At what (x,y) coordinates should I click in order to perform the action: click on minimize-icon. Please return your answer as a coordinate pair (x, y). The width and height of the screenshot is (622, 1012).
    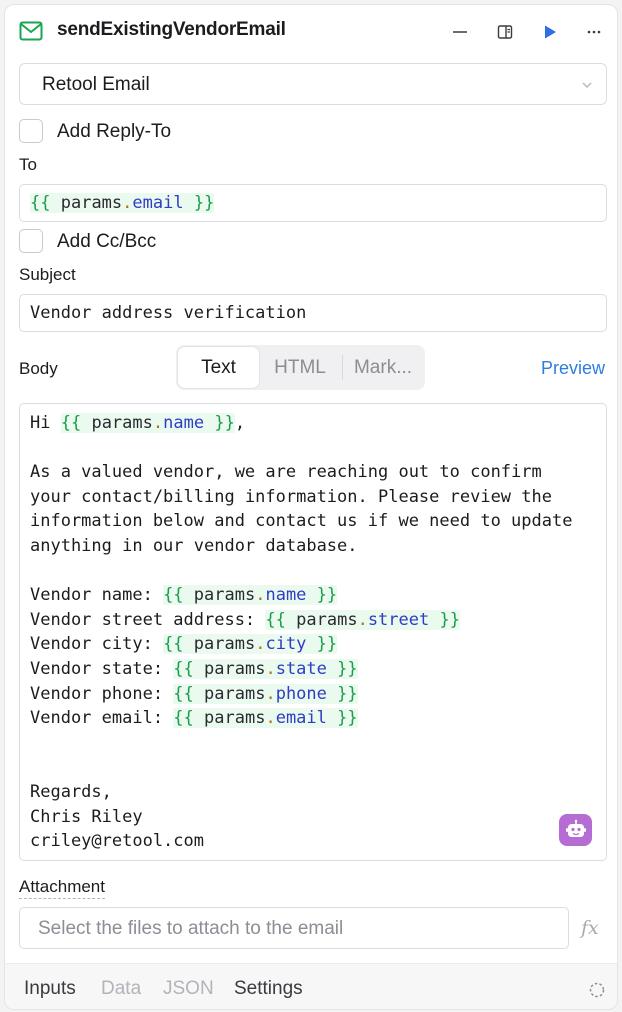
    Looking at the image, I should click on (460, 32).